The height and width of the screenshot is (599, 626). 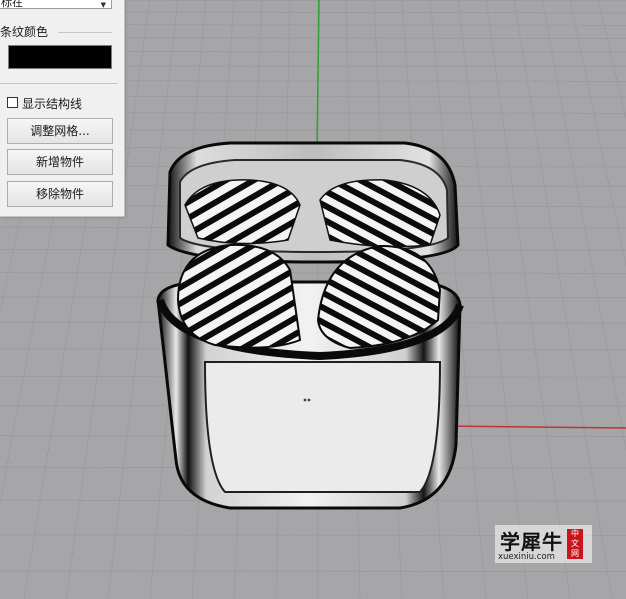 What do you see at coordinates (531, 542) in the screenshot?
I see `watermark-brand: 学犀牛` at bounding box center [531, 542].